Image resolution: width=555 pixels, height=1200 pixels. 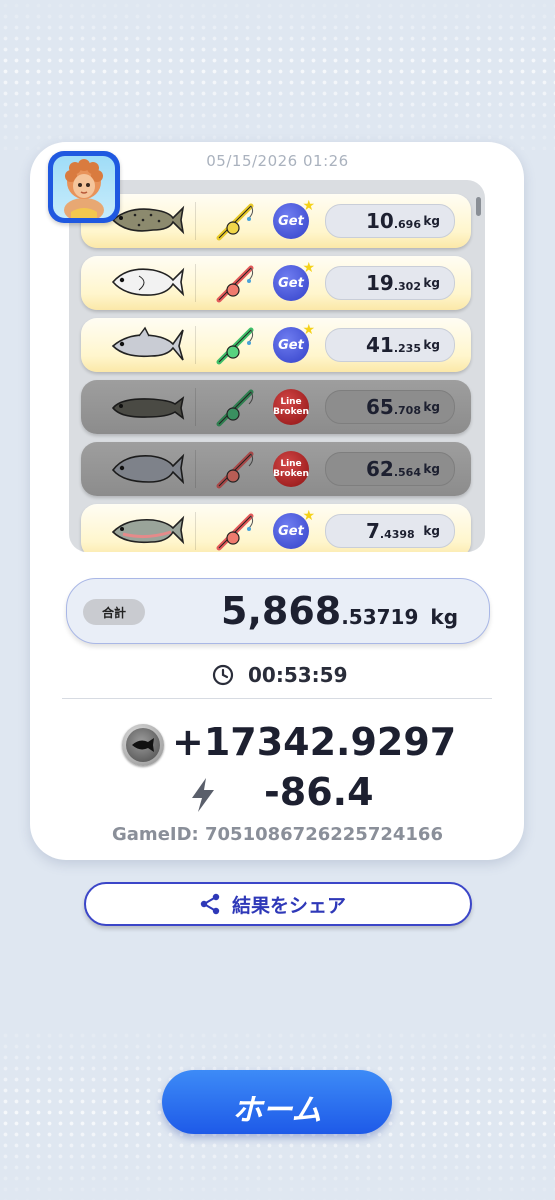 What do you see at coordinates (148, 530) in the screenshot?
I see `salmon-fish-icon` at bounding box center [148, 530].